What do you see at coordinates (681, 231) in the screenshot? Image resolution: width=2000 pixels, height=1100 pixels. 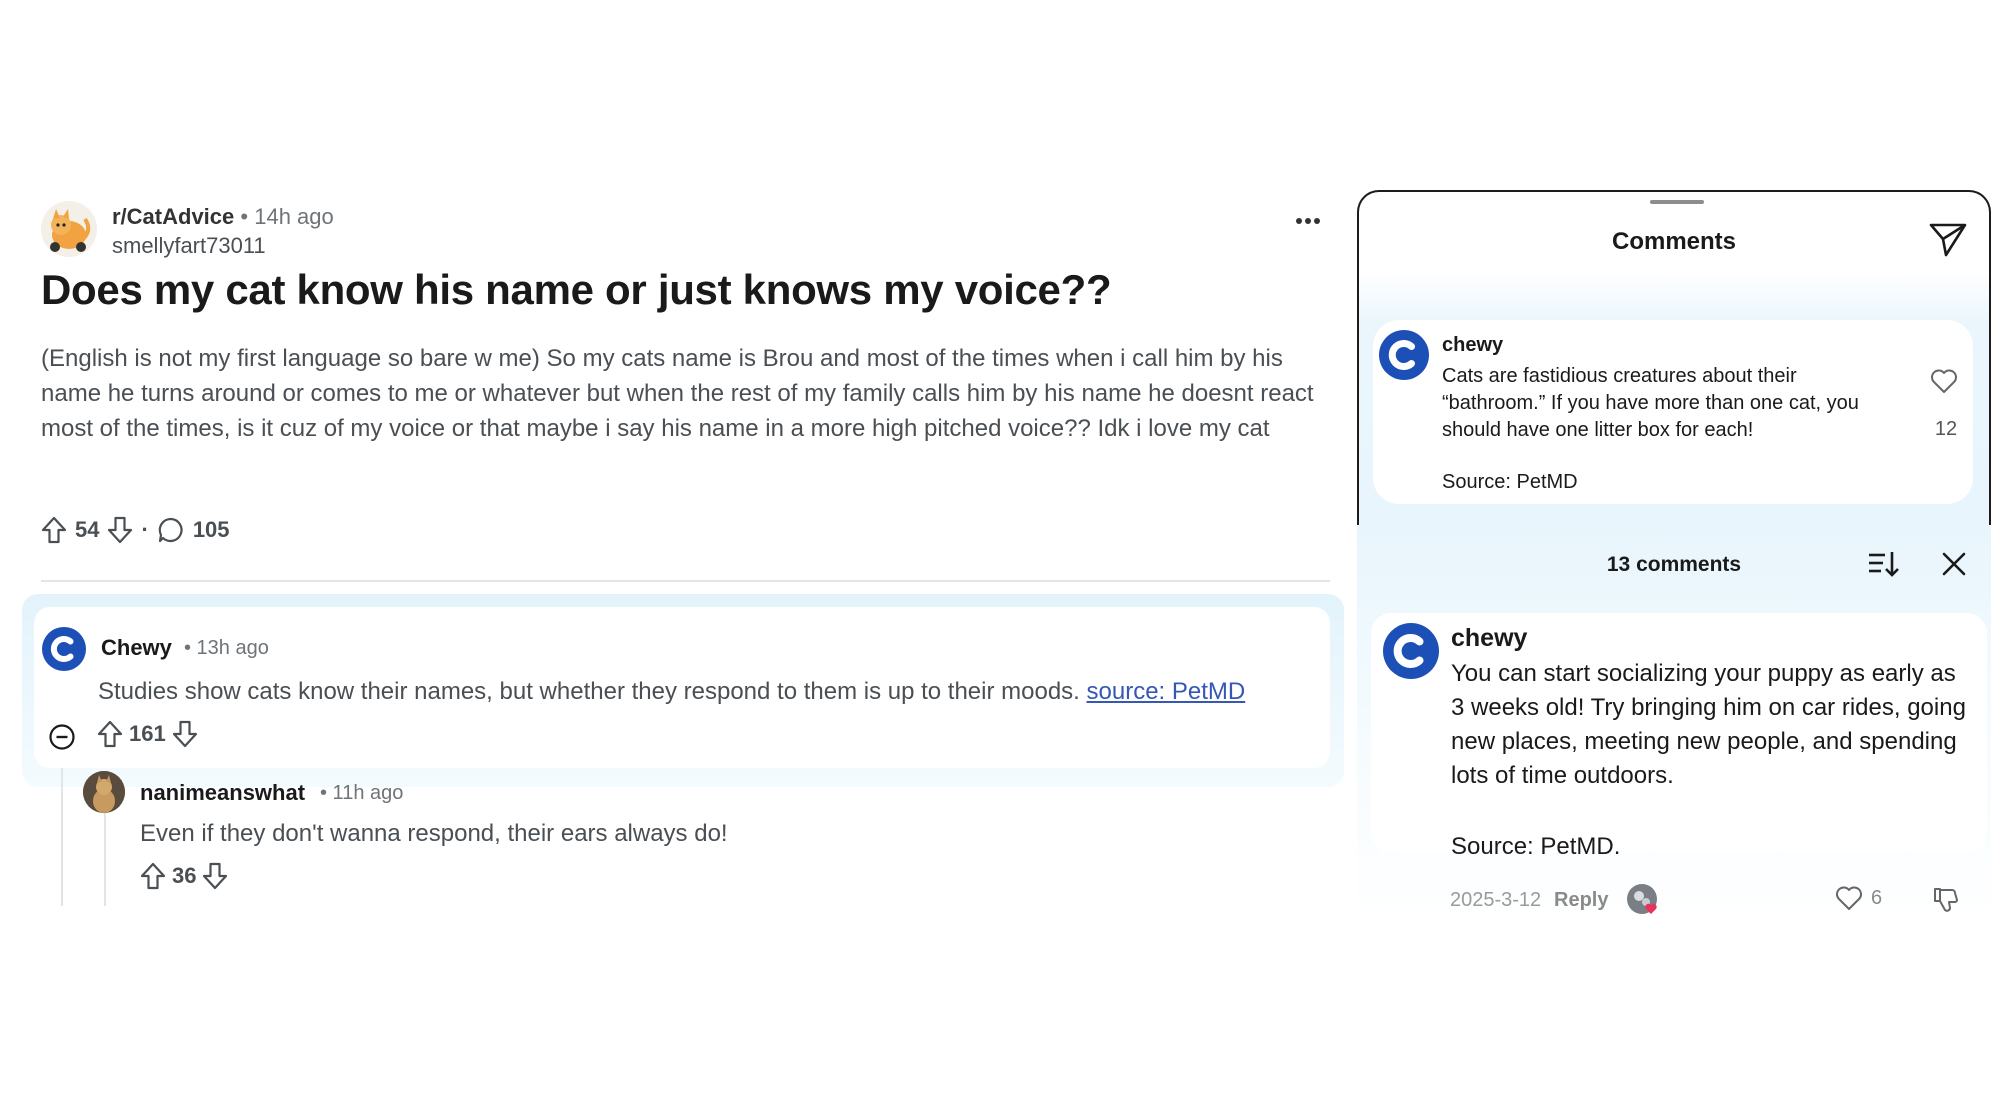 I see `post-header: r/CatAdvice • 14h ago smellyfart73011` at bounding box center [681, 231].